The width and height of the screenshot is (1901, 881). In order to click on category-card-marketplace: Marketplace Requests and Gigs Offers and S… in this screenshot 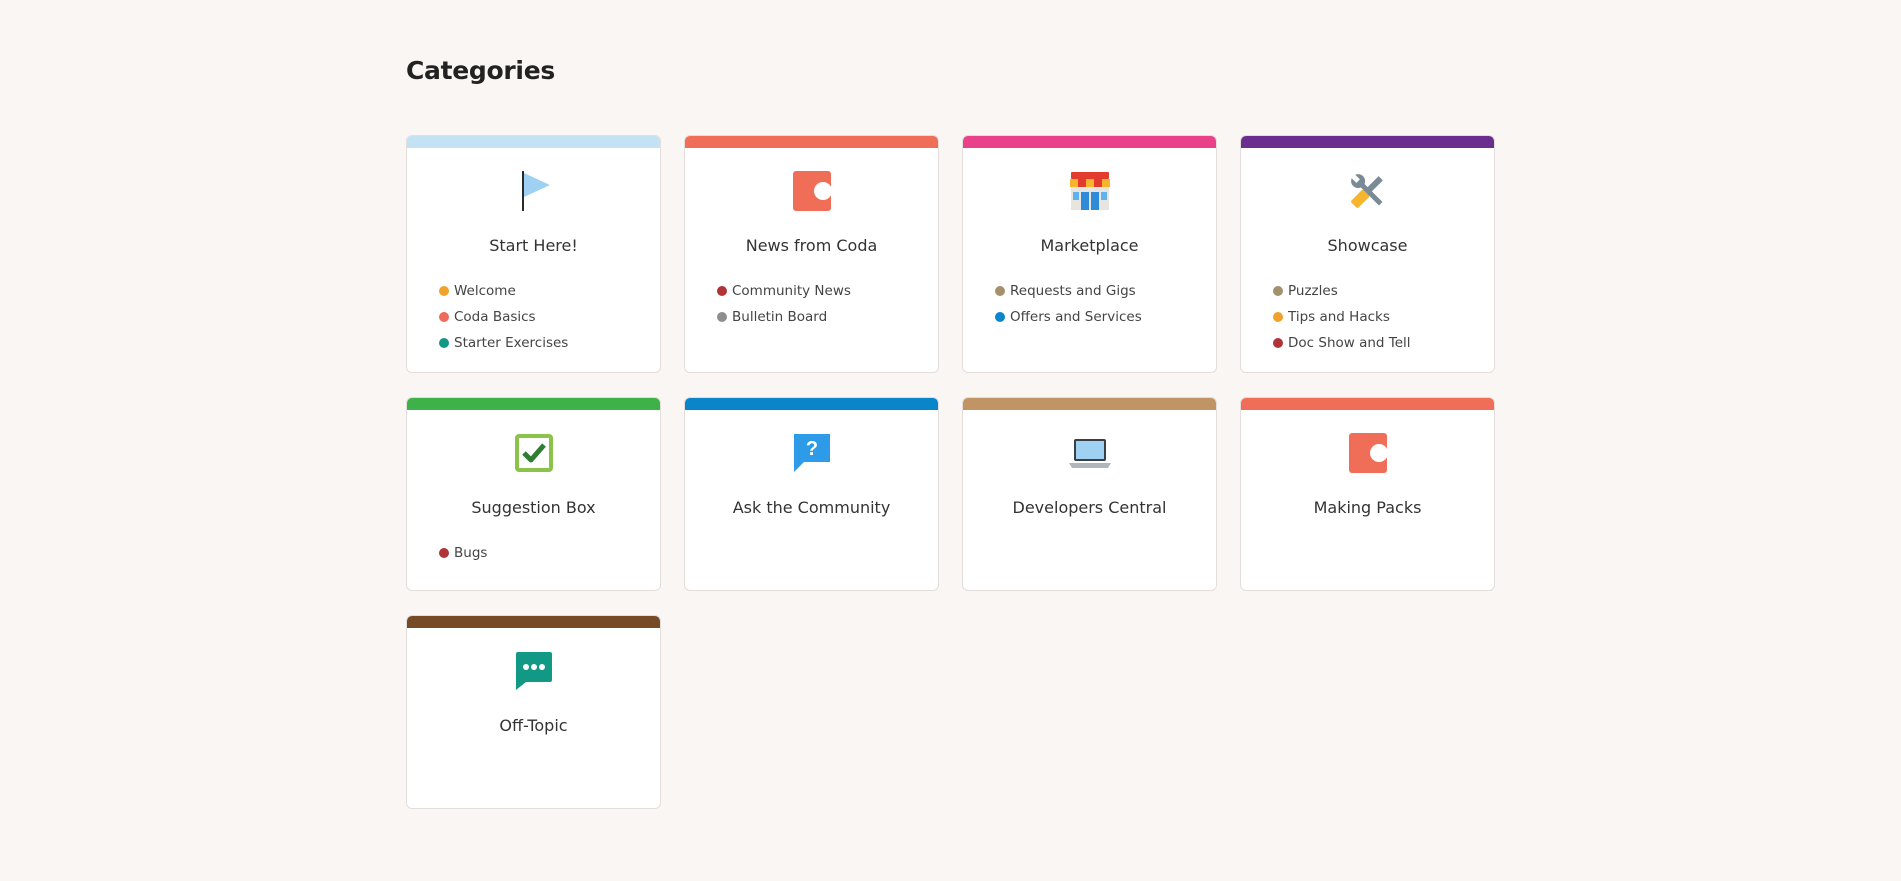, I will do `click(1089, 254)`.